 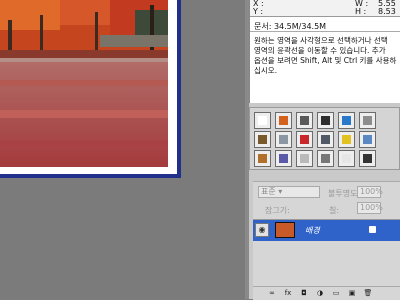 I want to click on fill-label: 칠:, so click(x=334, y=210).